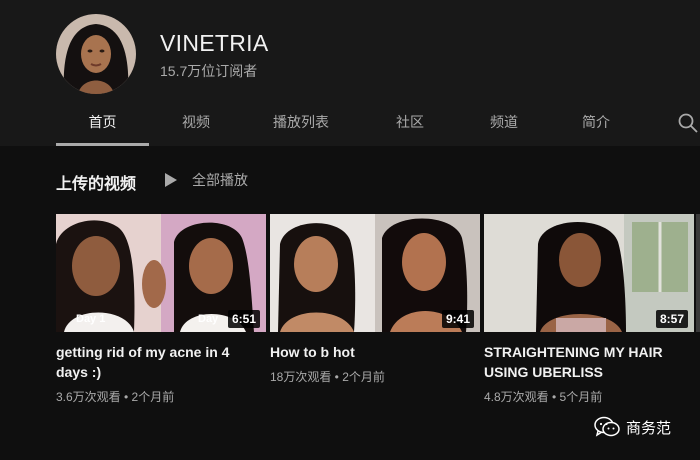 This screenshot has width=700, height=460. I want to click on watermark: 商务范, so click(632, 427).